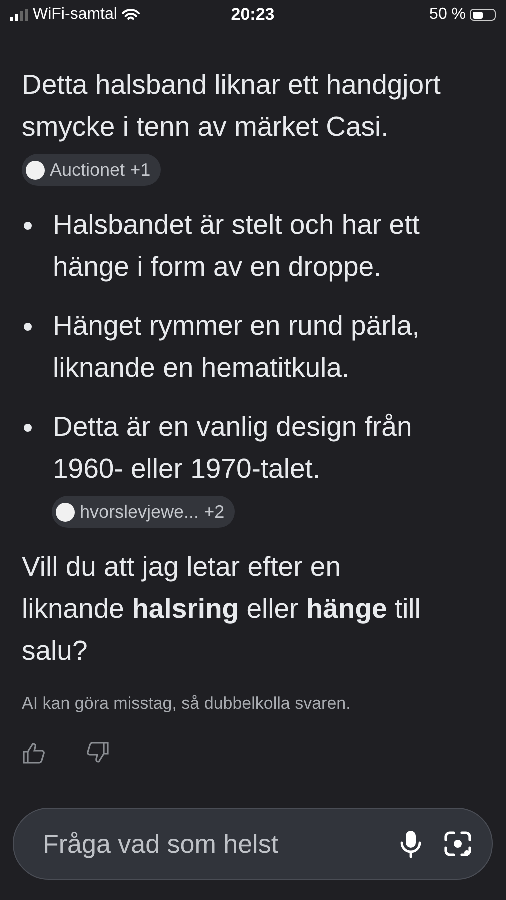 The image size is (506, 900). I want to click on battery-icon, so click(483, 15).